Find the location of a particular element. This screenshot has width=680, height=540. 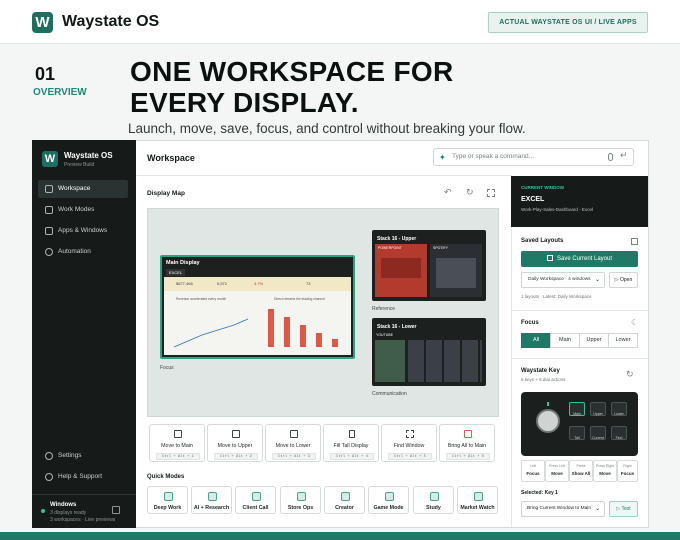

video-player is located at coordinates (390, 361).